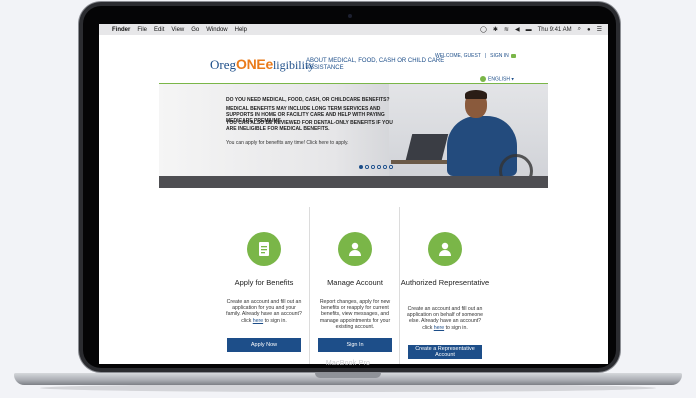 The height and width of the screenshot is (398, 696). I want to click on battery-icon: ▬, so click(529, 30).